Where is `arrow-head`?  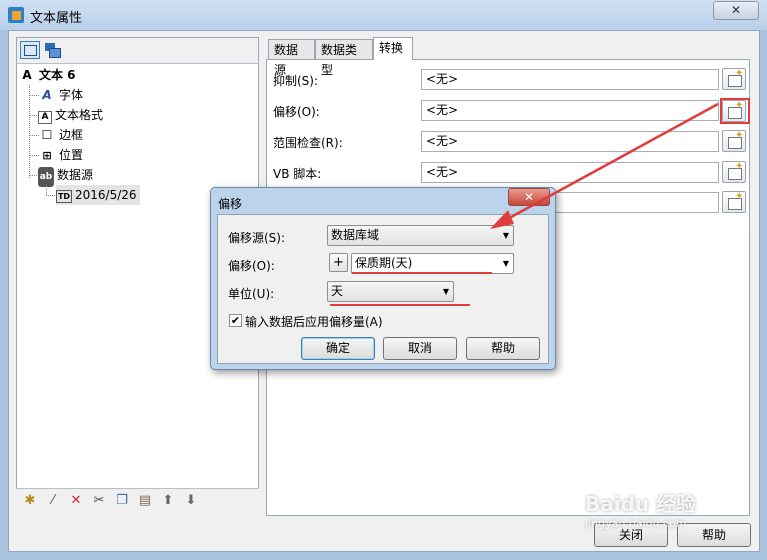
arrow-head is located at coordinates (502, 219).